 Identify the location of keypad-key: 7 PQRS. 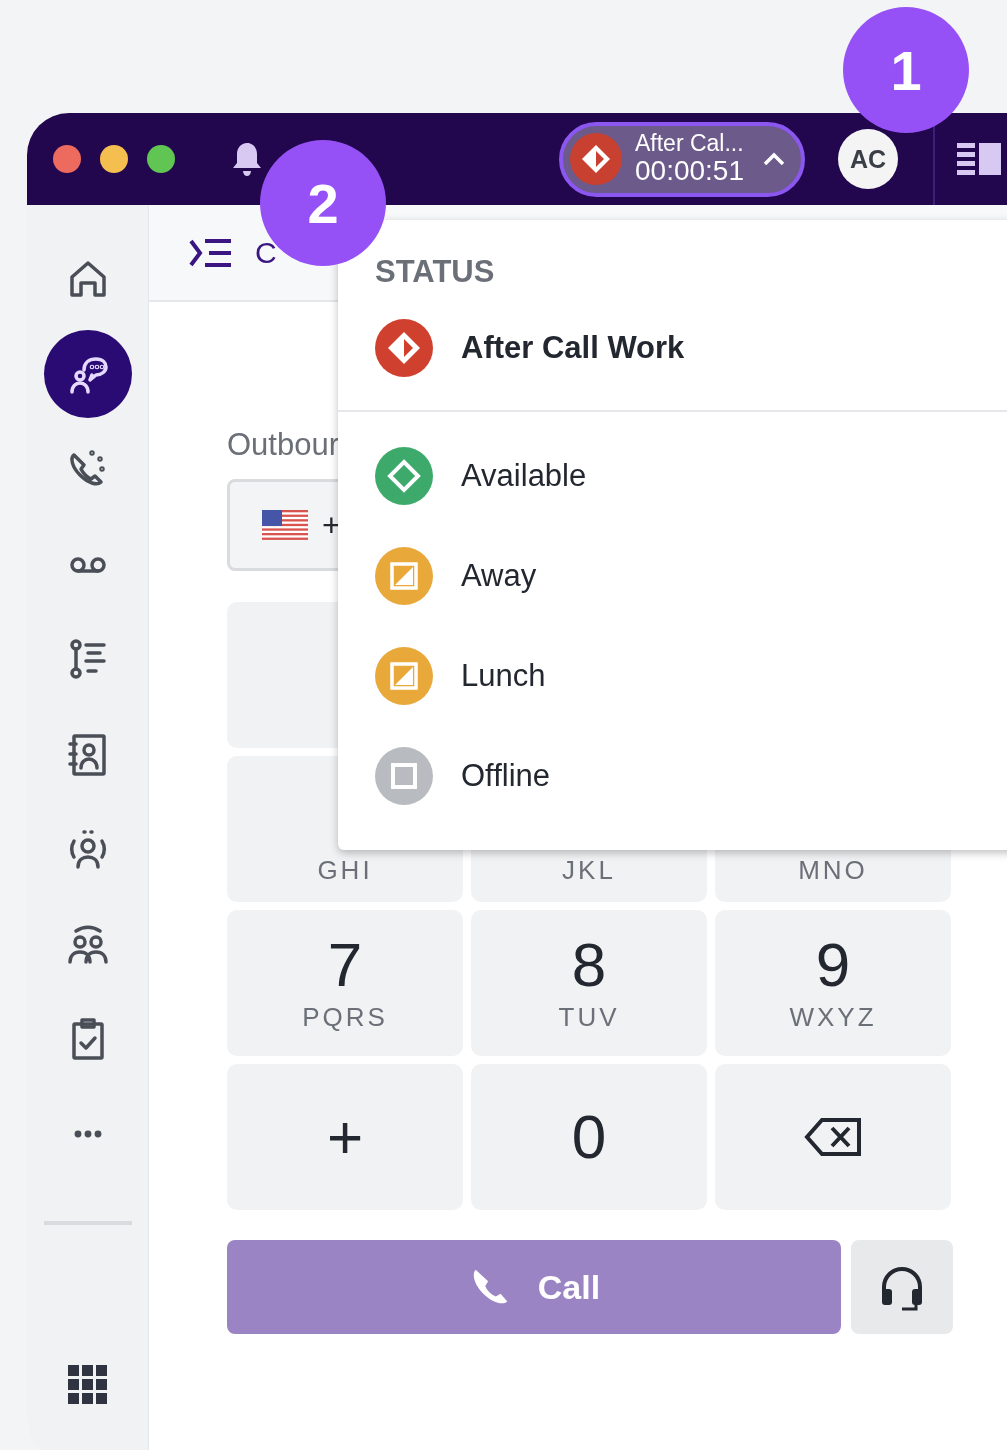
(345, 983).